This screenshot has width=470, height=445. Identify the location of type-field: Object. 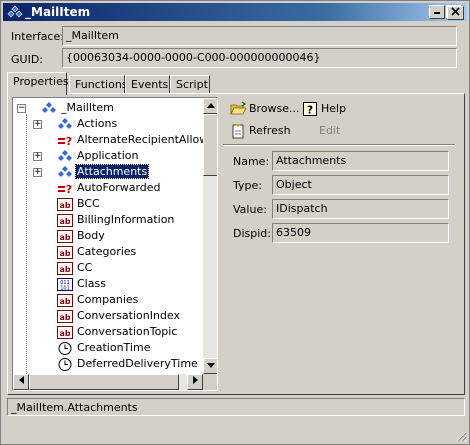
(360, 185).